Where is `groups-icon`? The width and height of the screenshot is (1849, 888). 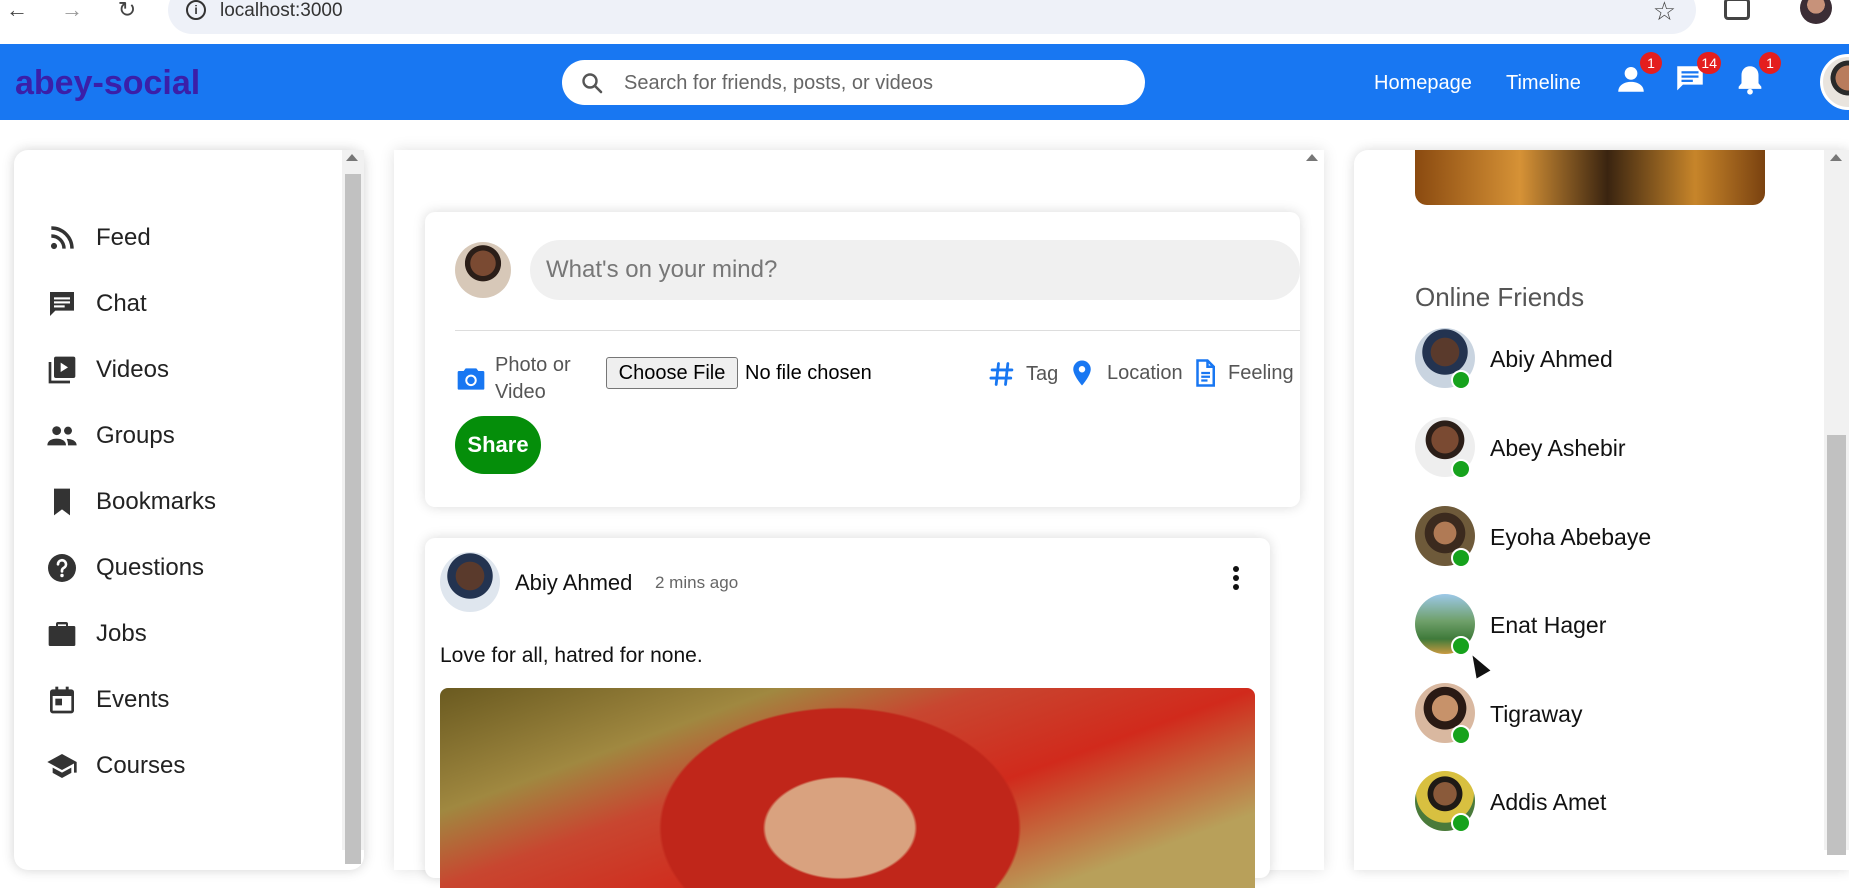 groups-icon is located at coordinates (62, 436).